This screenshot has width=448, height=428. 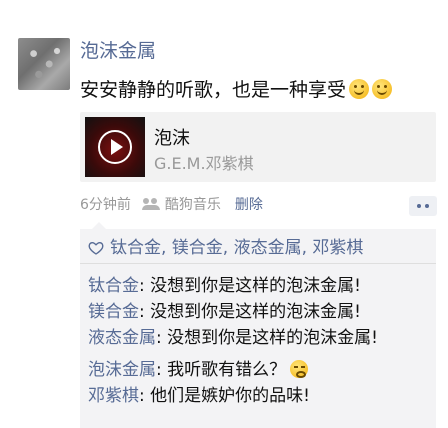 I want to click on song-title: 泡沫, so click(x=172, y=138).